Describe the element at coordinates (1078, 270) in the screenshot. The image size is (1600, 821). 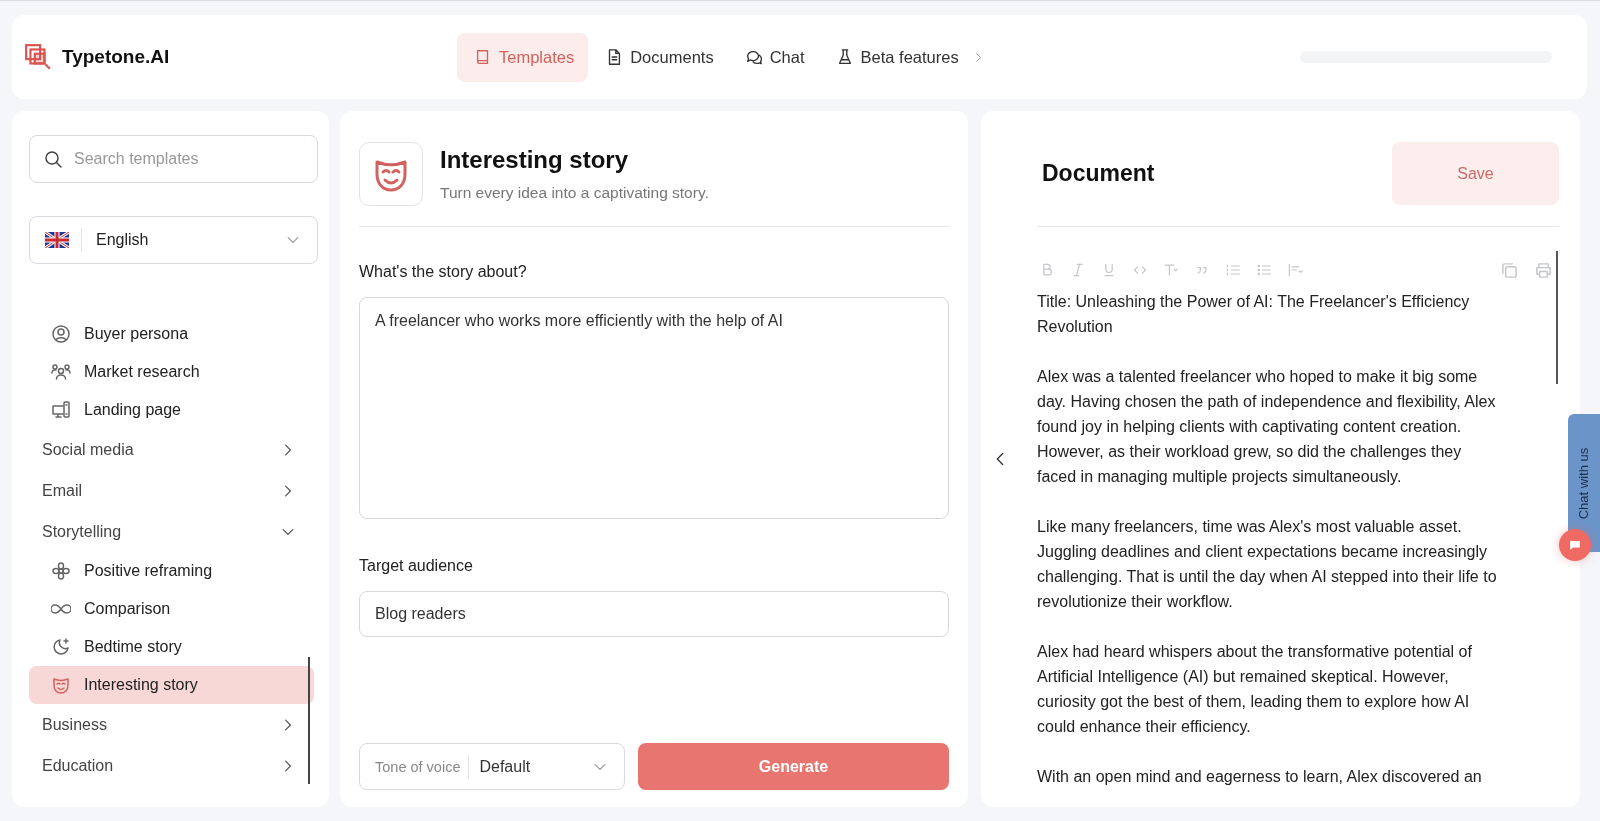
I see `italic-icon` at that location.